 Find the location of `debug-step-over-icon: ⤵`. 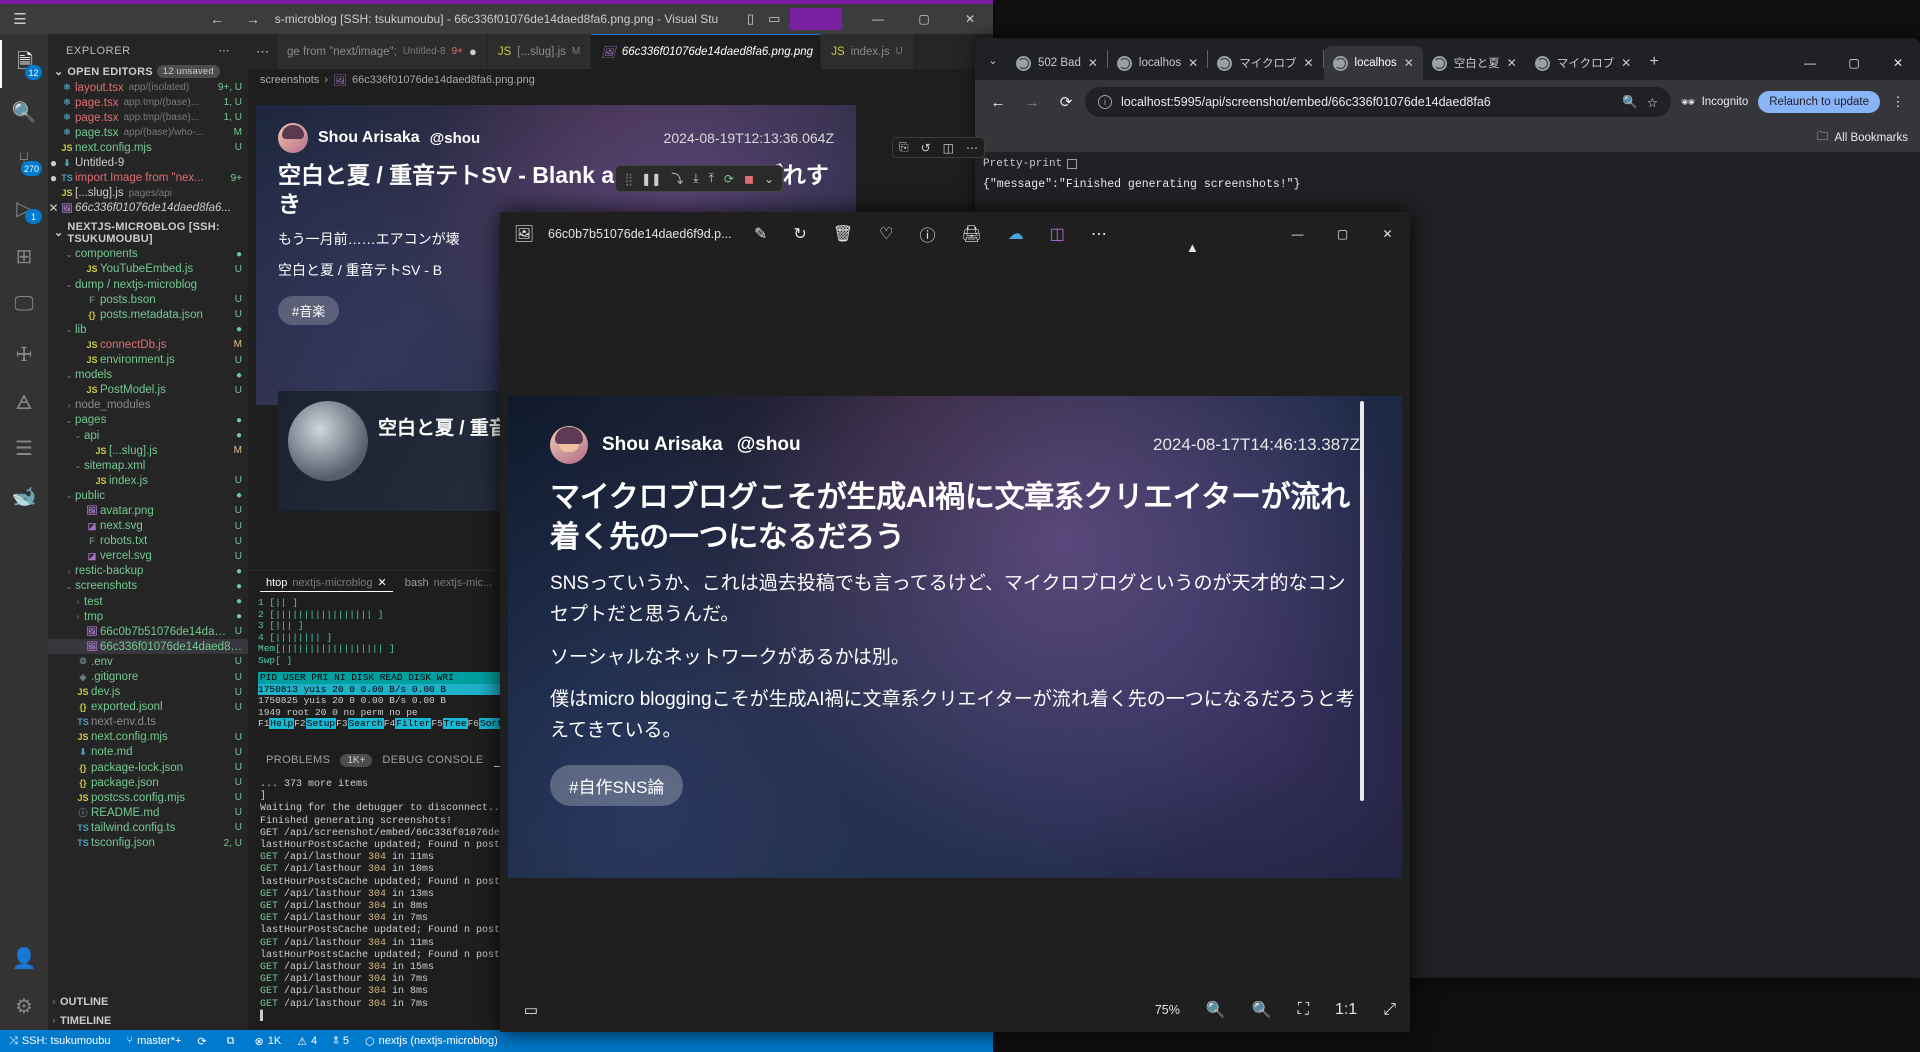

debug-step-over-icon: ⤵ is located at coordinates (677, 178).